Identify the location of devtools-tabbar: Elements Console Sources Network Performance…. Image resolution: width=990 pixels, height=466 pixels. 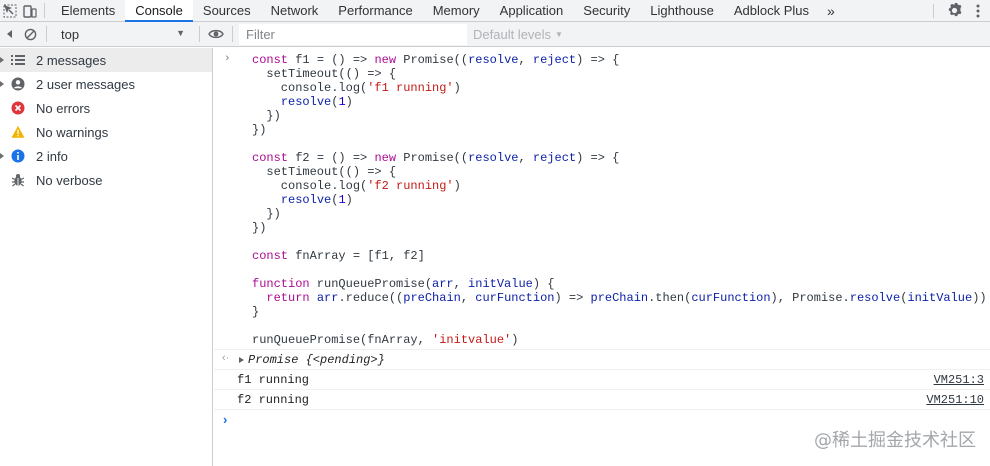
(495, 11).